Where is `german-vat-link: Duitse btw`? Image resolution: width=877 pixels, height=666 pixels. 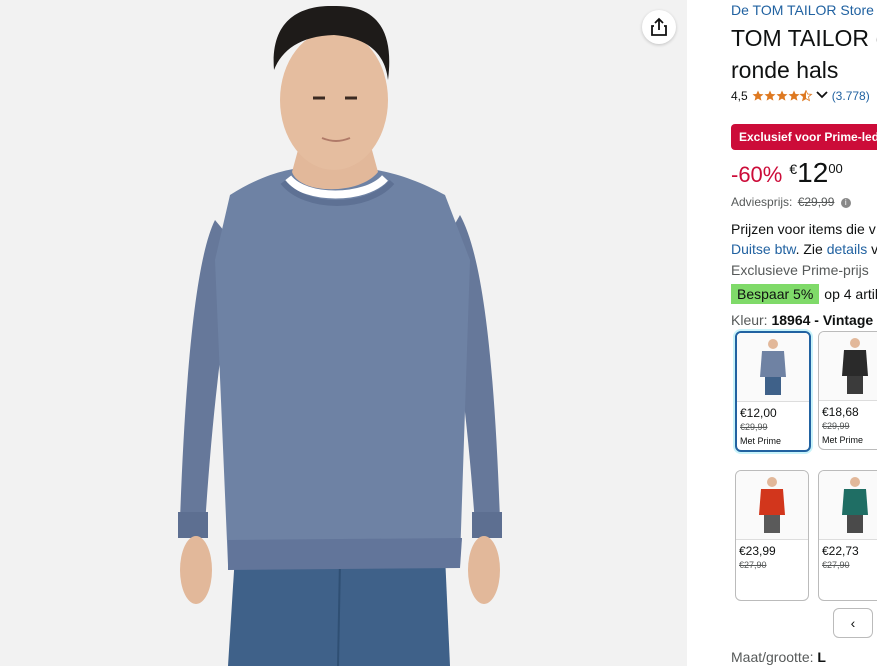
german-vat-link: Duitse btw is located at coordinates (763, 249).